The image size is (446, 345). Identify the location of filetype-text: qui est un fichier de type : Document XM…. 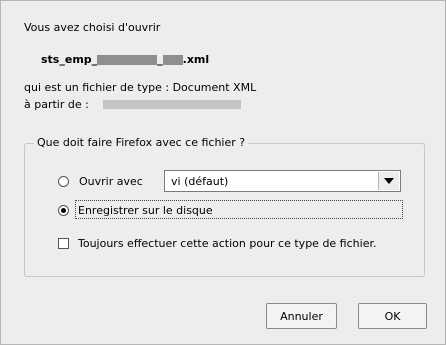
(140, 87).